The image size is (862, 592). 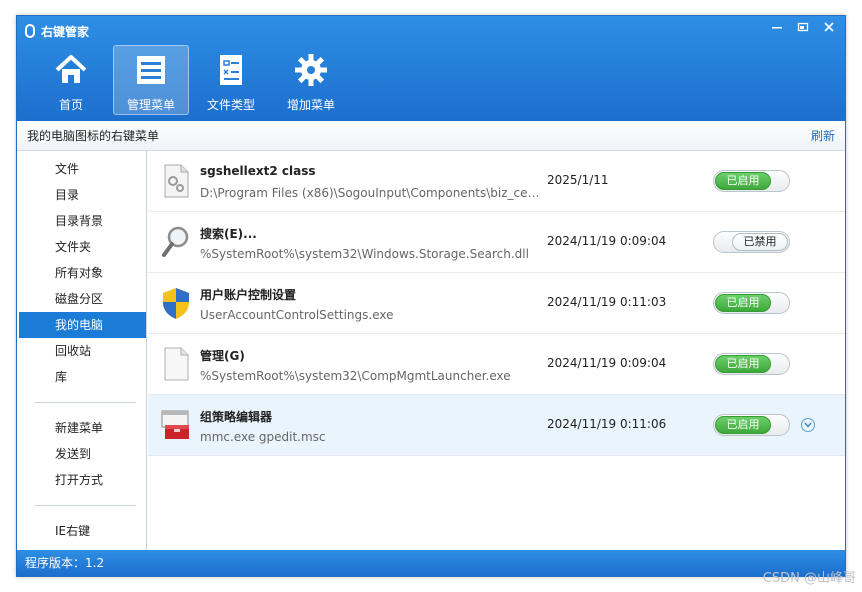 What do you see at coordinates (93, 136) in the screenshot?
I see `section-title: 我的电脑图标的右键菜单` at bounding box center [93, 136].